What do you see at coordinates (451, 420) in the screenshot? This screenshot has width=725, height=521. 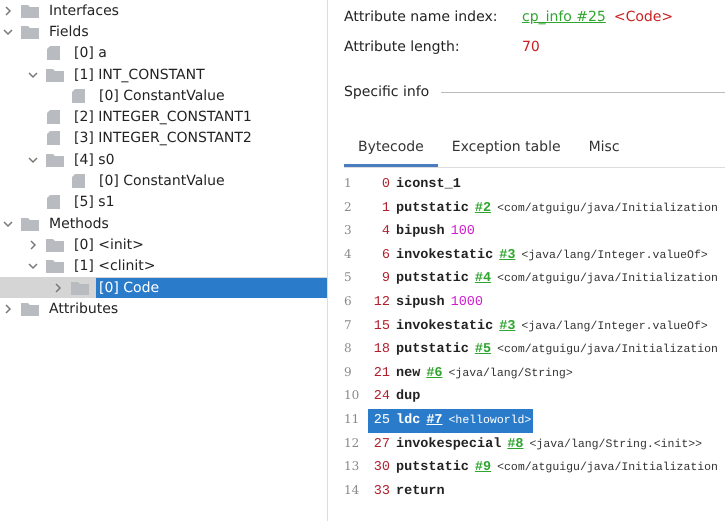 I see `bytecode-instruction: 25 ldc #7 <helloworld>` at bounding box center [451, 420].